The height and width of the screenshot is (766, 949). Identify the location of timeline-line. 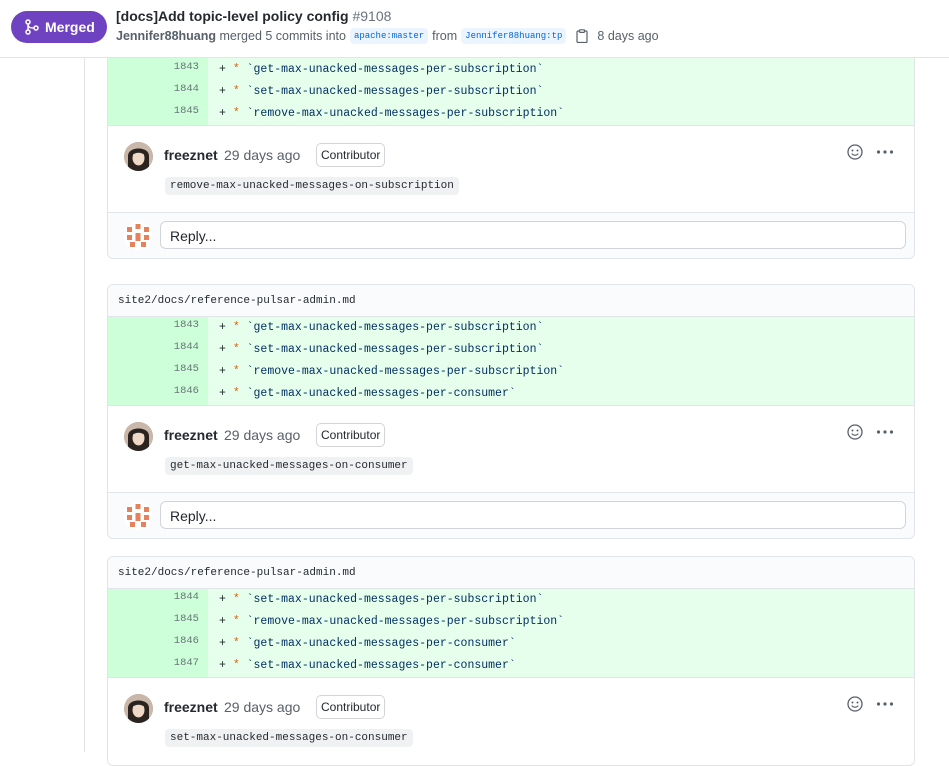
(84, 405).